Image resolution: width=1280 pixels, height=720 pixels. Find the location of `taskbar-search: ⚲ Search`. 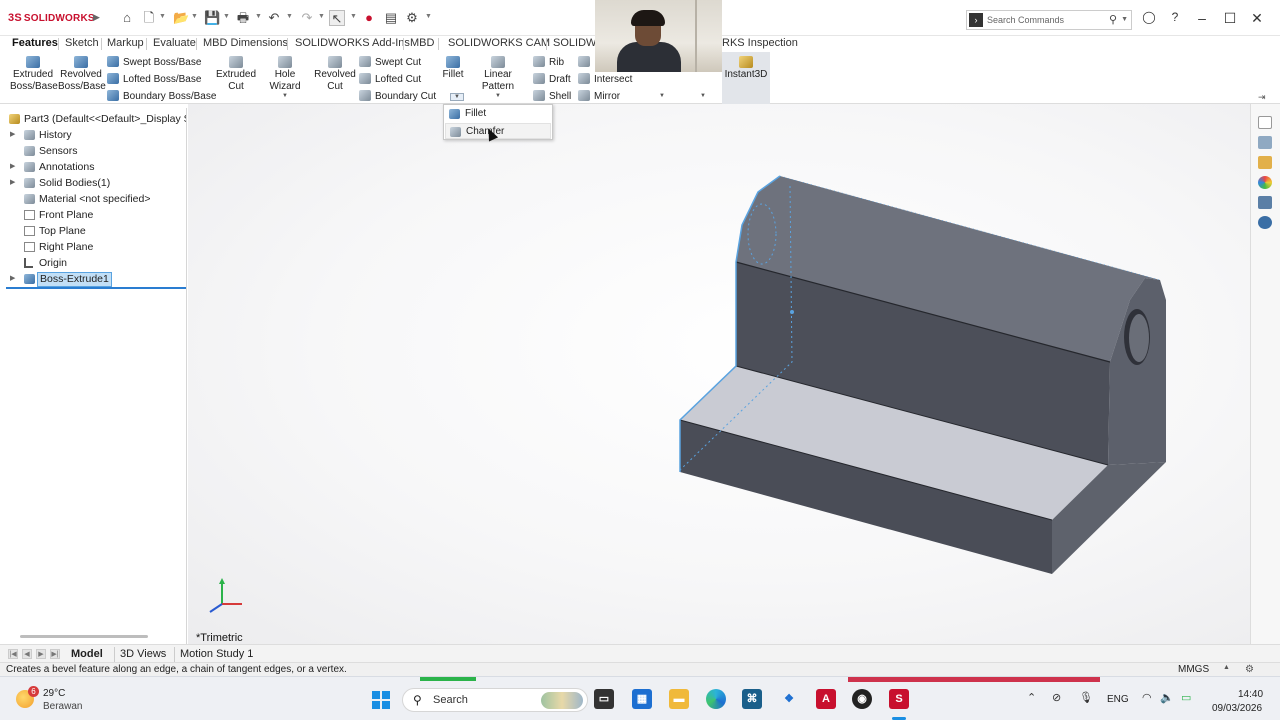

taskbar-search: ⚲ Search is located at coordinates (495, 700).